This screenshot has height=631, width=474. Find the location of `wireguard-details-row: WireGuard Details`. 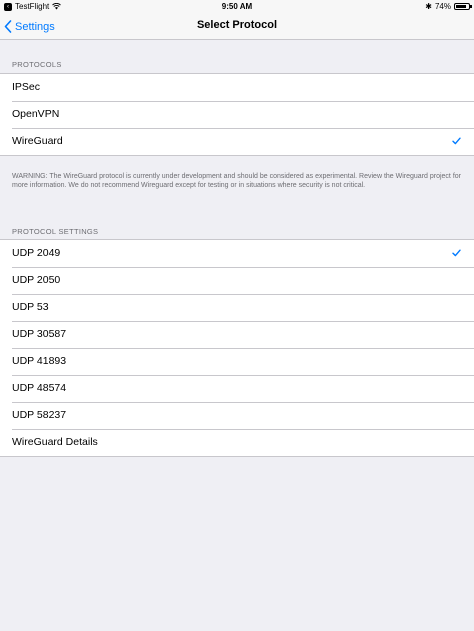

wireguard-details-row: WireGuard Details is located at coordinates (237, 442).